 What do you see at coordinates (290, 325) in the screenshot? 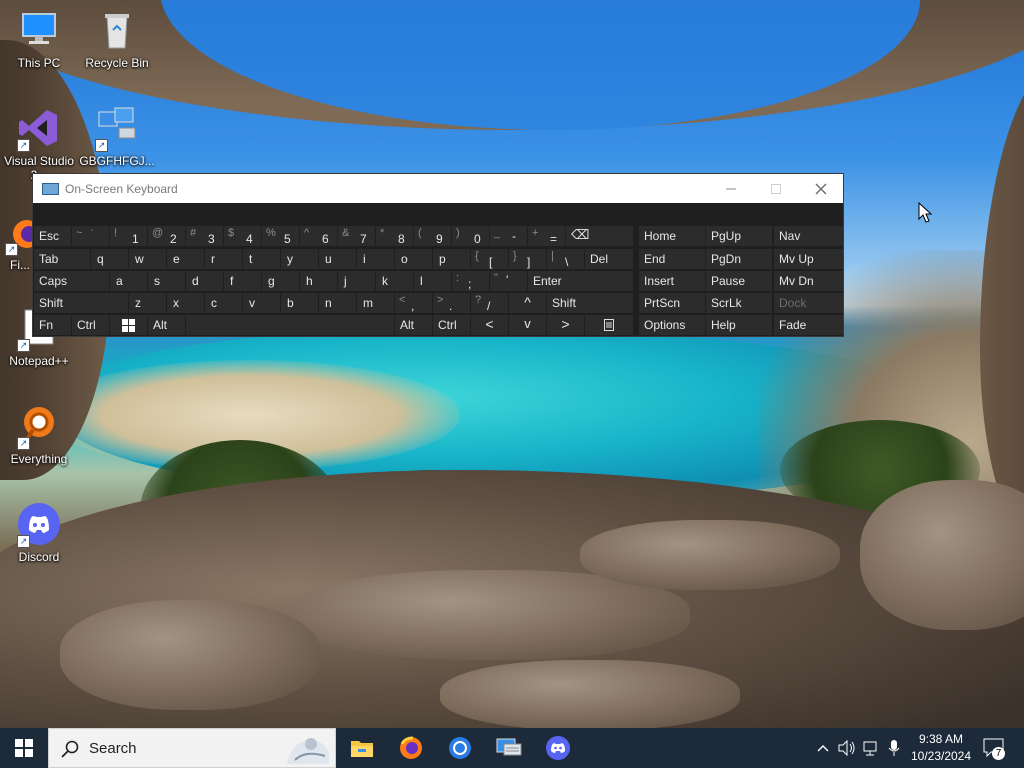
I see `key-space` at bounding box center [290, 325].